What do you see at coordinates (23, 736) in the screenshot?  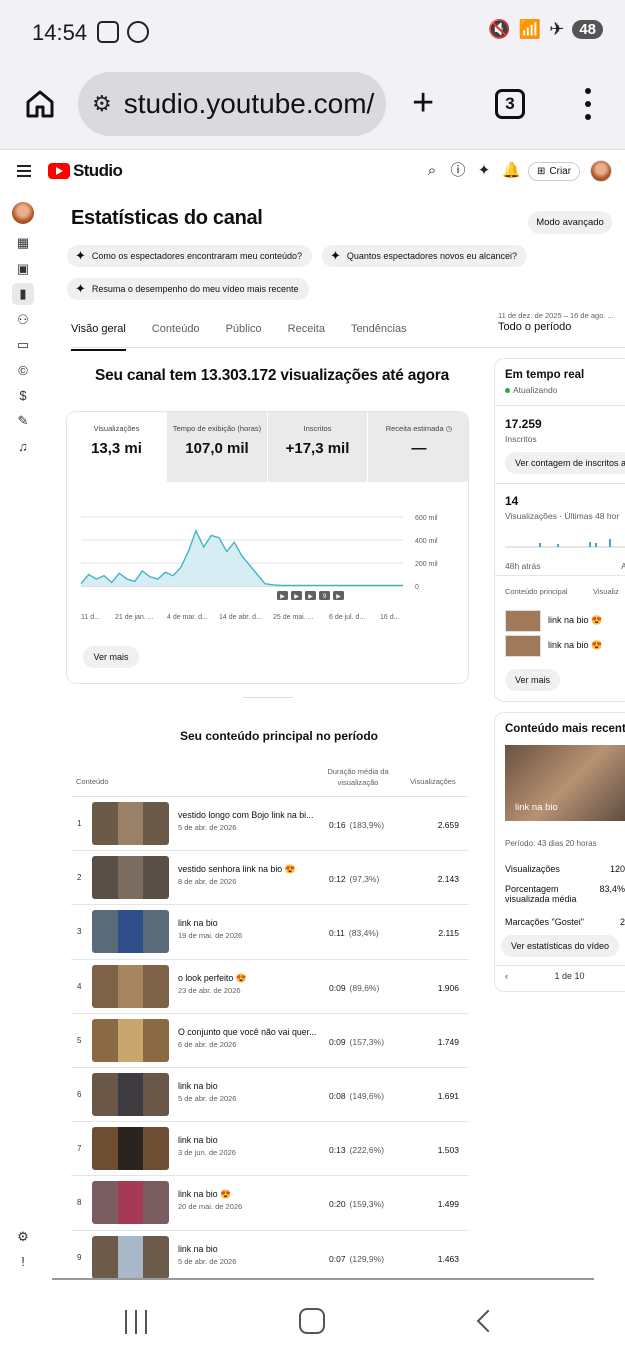 I see `side-nav: ▦ ▣ ▮ ⚇ ▭ © $ ✎ ♫ ⚙ !` at bounding box center [23, 736].